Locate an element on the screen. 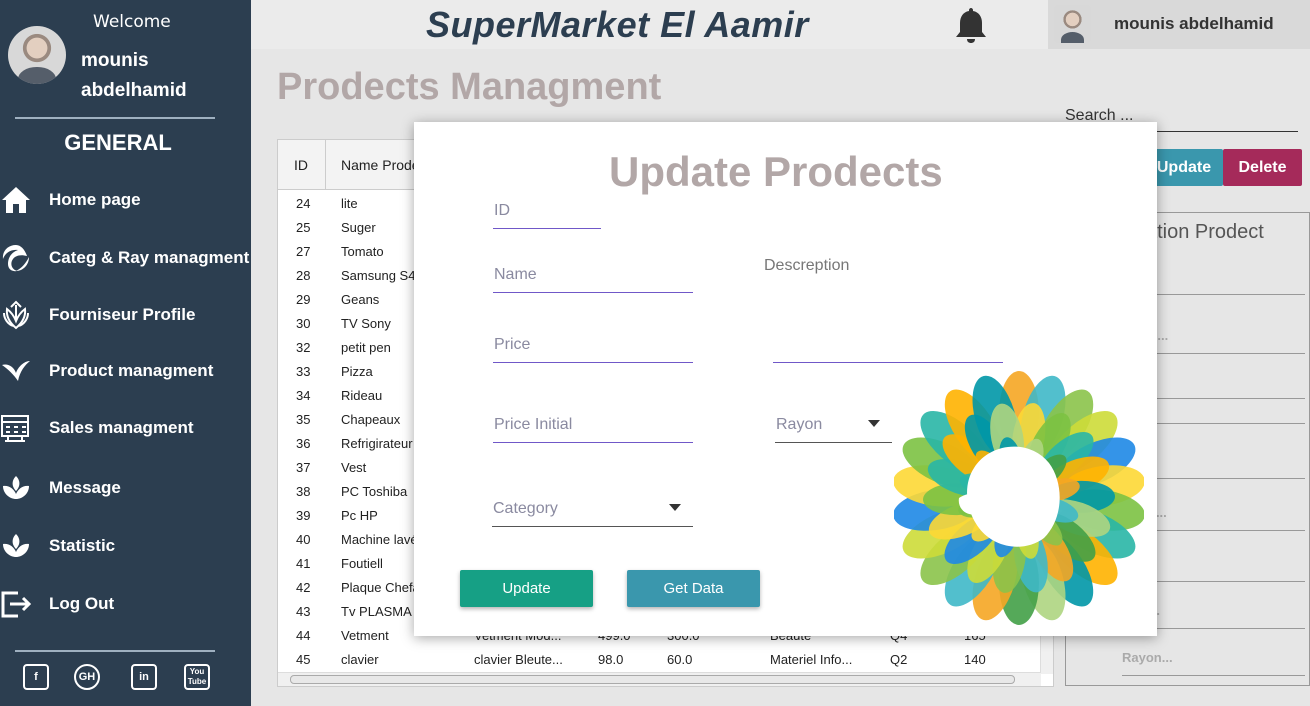 The height and width of the screenshot is (706, 1310). user-box: mounis abdelhamid is located at coordinates (1179, 24).